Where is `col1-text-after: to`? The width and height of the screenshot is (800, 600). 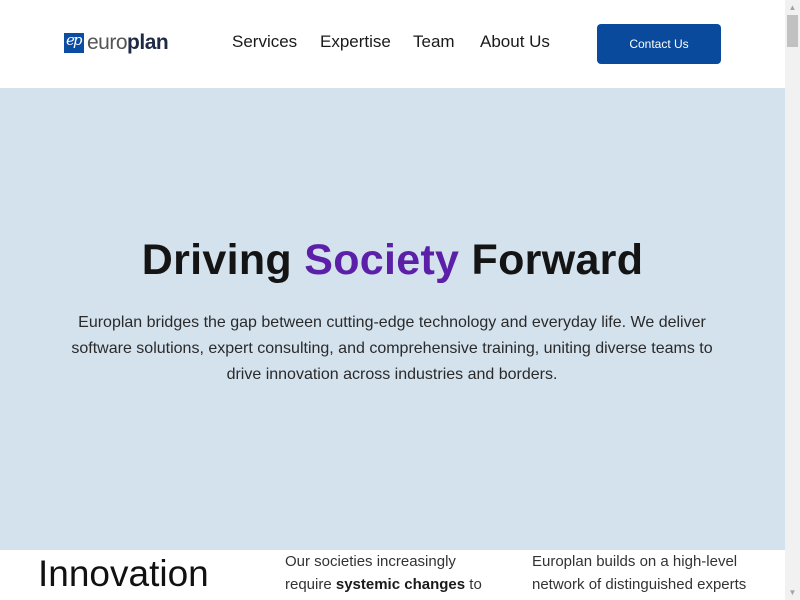
col1-text-after: to is located at coordinates (473, 584).